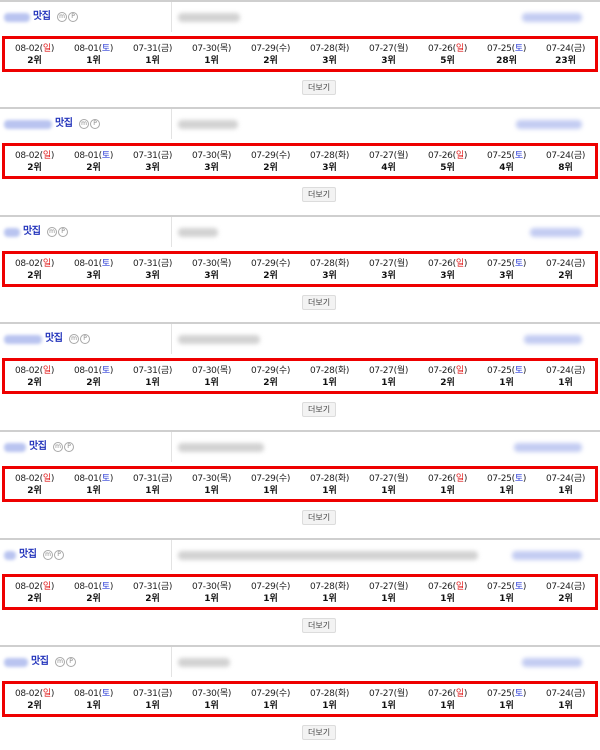  I want to click on date-label: 07-27(월), so click(388, 371).